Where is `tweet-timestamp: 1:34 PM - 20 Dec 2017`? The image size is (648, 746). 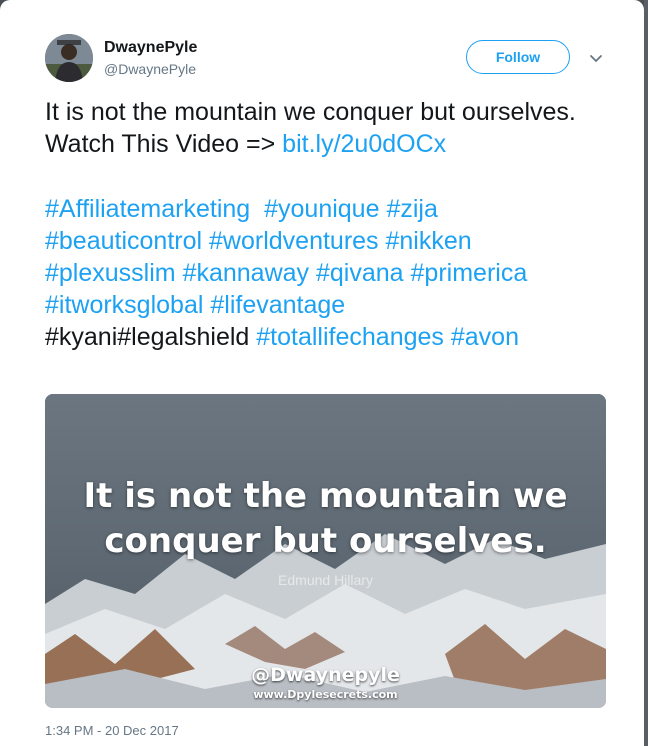
tweet-timestamp: 1:34 PM - 20 Dec 2017 is located at coordinates (112, 730).